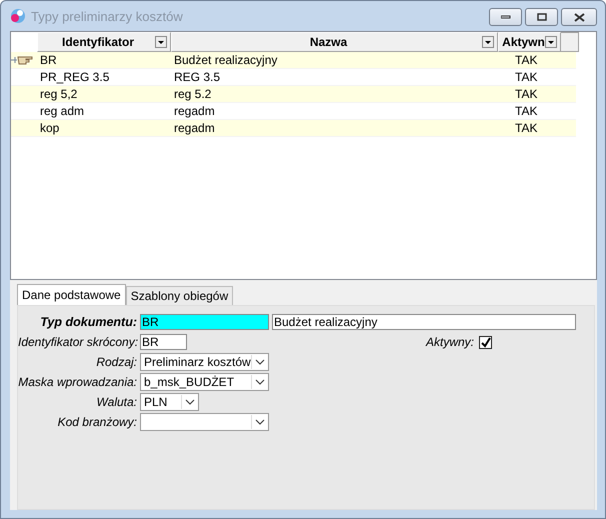 The height and width of the screenshot is (519, 606). What do you see at coordinates (116, 362) in the screenshot?
I see `field-label: Rodzaj:` at bounding box center [116, 362].